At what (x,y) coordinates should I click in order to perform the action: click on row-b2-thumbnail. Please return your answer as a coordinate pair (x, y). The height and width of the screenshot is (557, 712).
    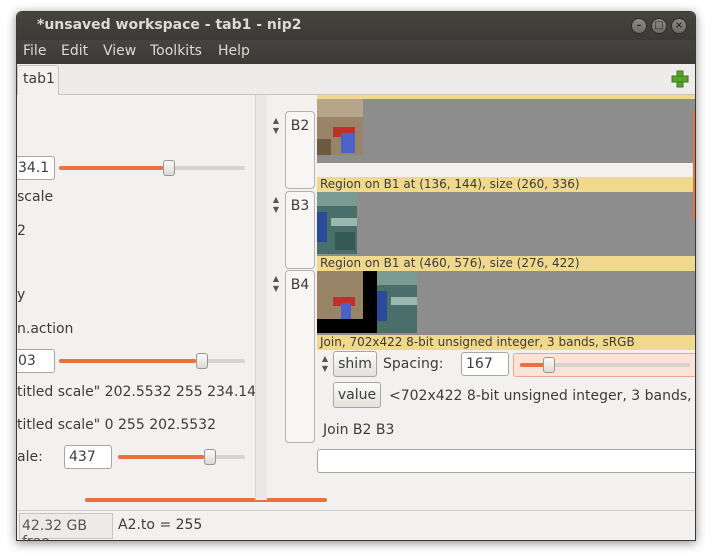
    Looking at the image, I should click on (340, 127).